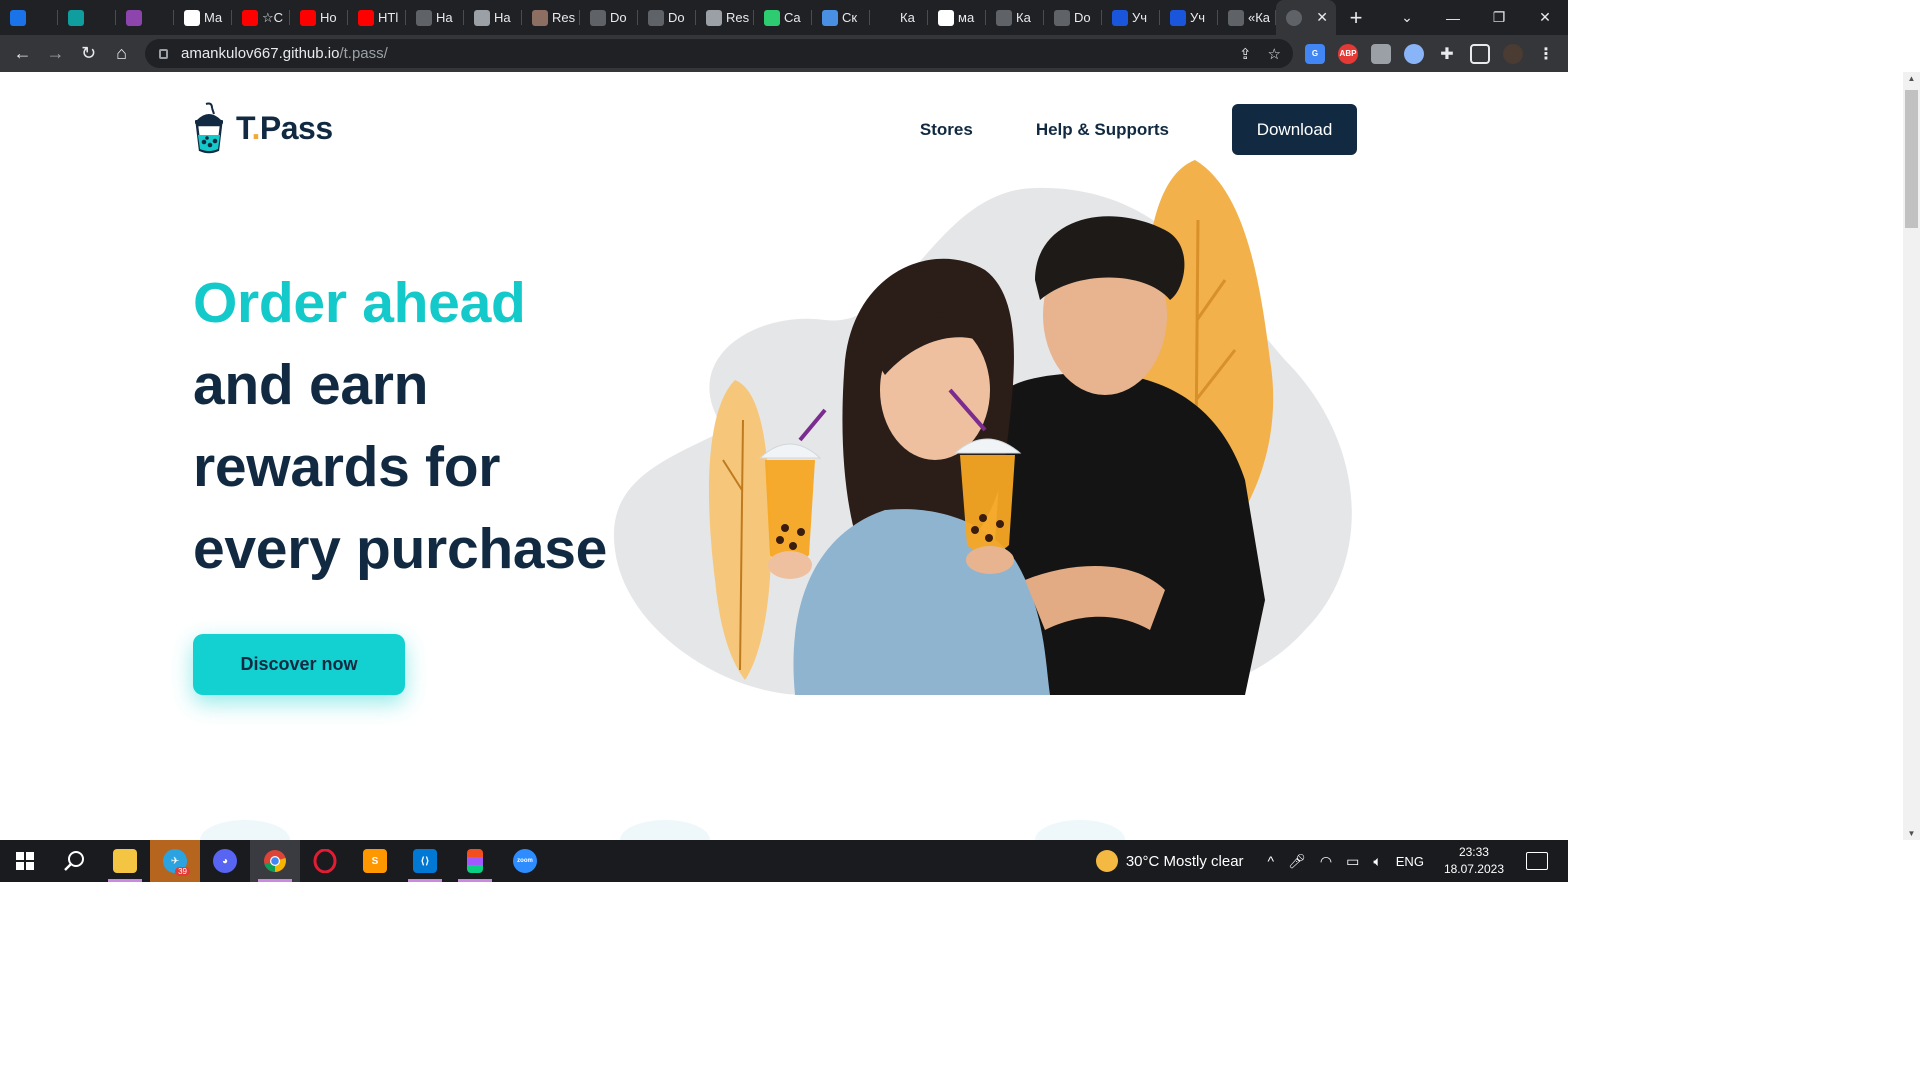 The width and height of the screenshot is (1920, 1080). Describe the element at coordinates (1294, 129) in the screenshot. I see `download-button: Download` at that location.